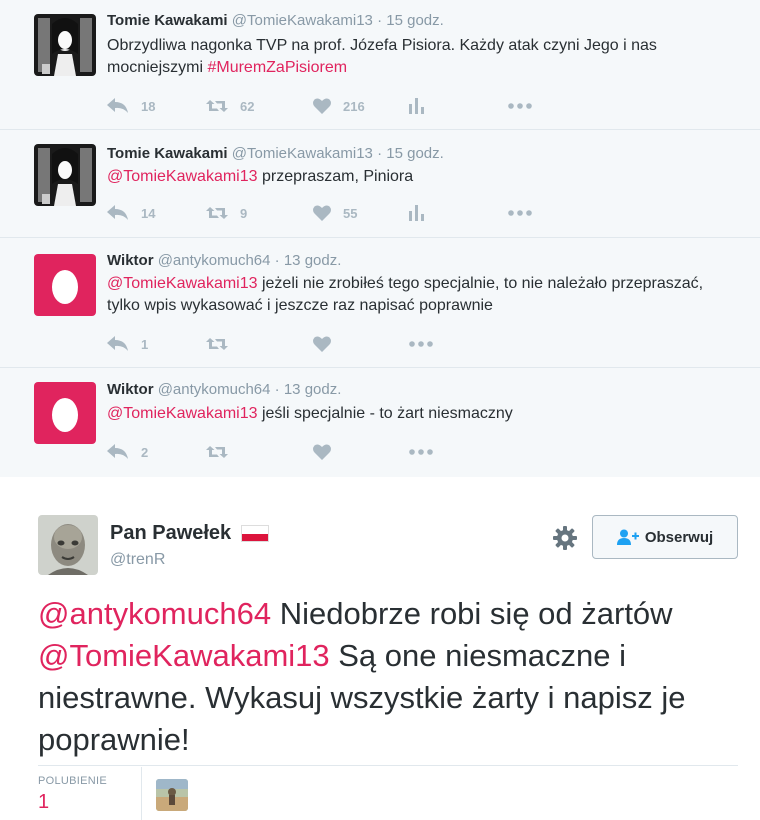  Describe the element at coordinates (148, 213) in the screenshot. I see `reply-count: 14` at that location.